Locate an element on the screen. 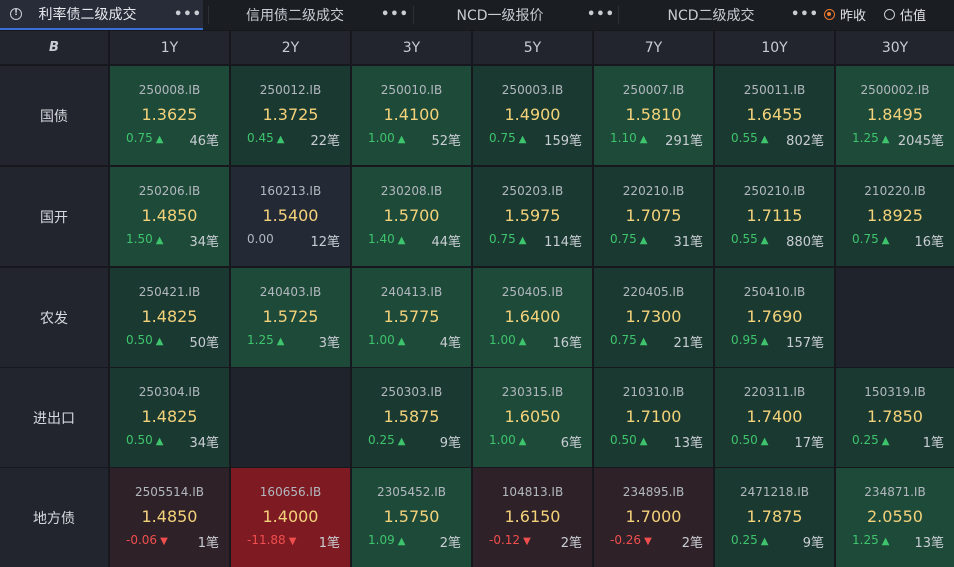 The height and width of the screenshot is (567, 954). bond-cell: 234895.IB 1.7000 -0.26 ▼ 2笔 is located at coordinates (653, 517).